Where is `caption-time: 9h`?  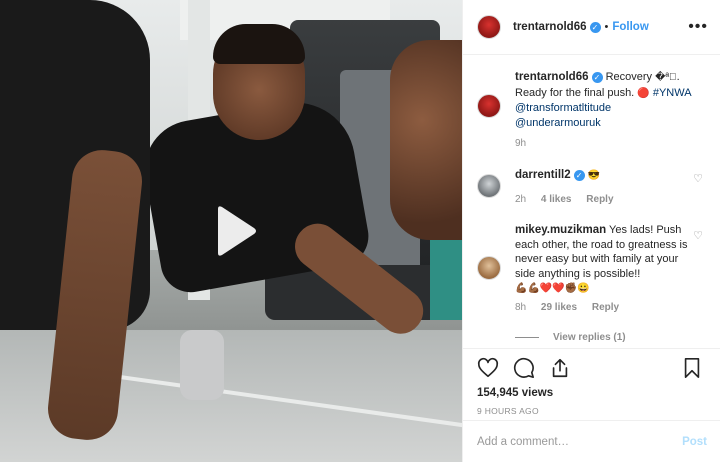
caption-time: 9h is located at coordinates (520, 143).